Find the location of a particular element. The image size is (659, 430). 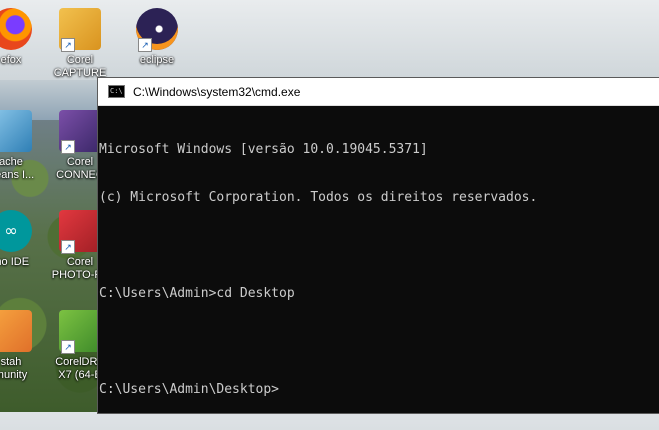

desktop-icon-label: efox is located at coordinates (11, 60).